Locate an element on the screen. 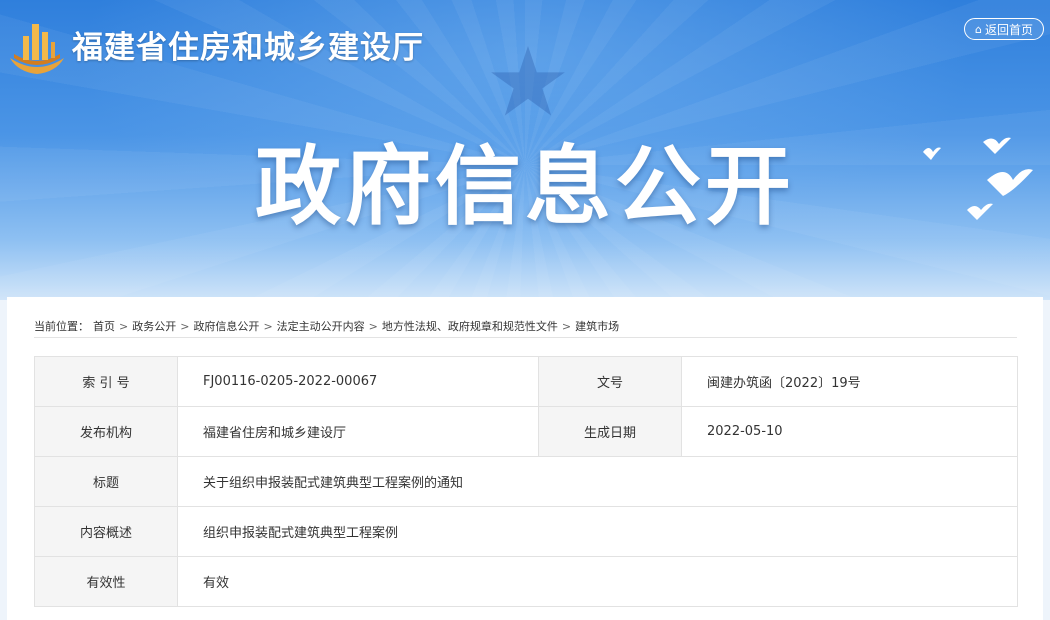 This screenshot has width=1050, height=620. star-icon is located at coordinates (528, 81).